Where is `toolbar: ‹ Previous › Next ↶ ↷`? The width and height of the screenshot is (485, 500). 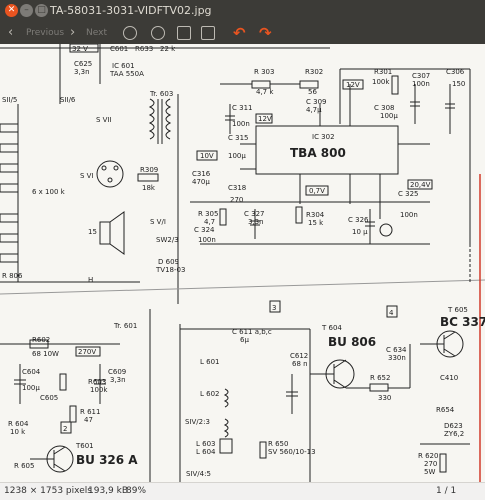 toolbar: ‹ Previous › Next ↶ ↷ is located at coordinates (242, 33).